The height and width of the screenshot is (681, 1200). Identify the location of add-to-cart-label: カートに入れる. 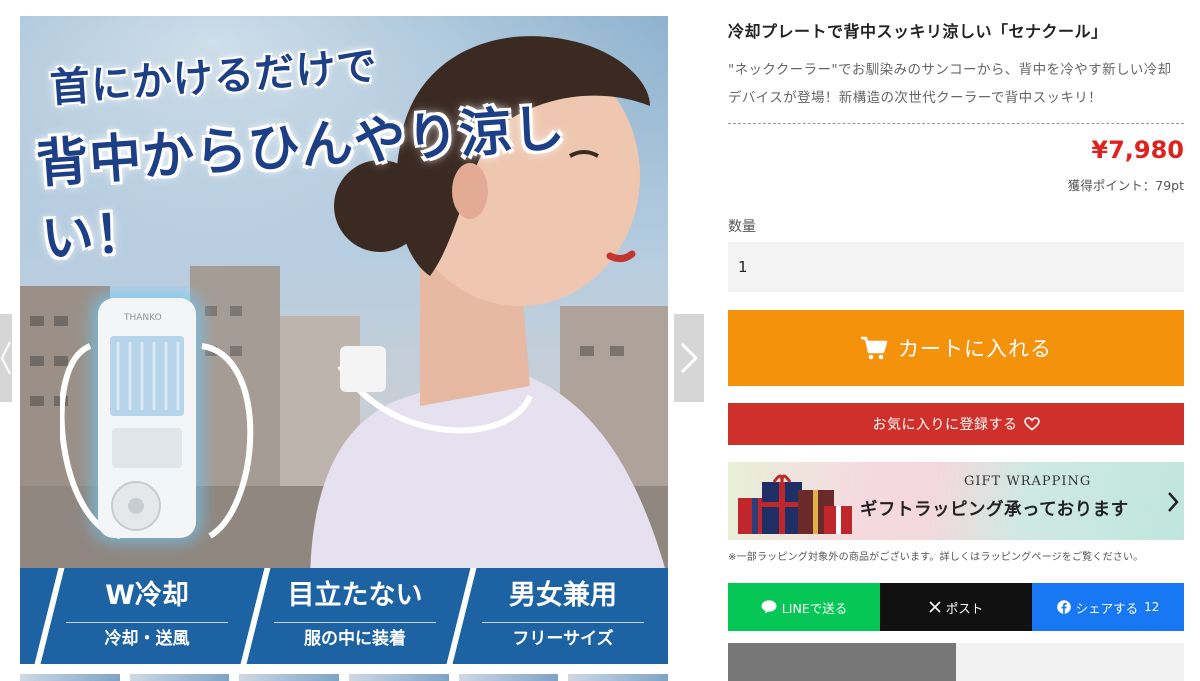
(975, 349).